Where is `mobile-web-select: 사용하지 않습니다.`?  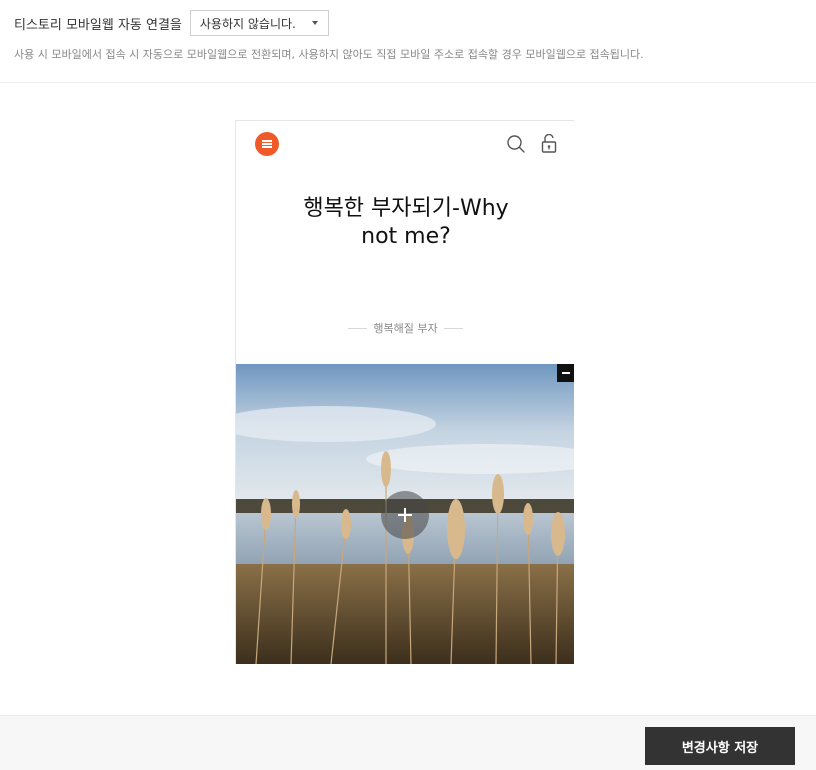
mobile-web-select: 사용하지 않습니다. is located at coordinates (259, 23).